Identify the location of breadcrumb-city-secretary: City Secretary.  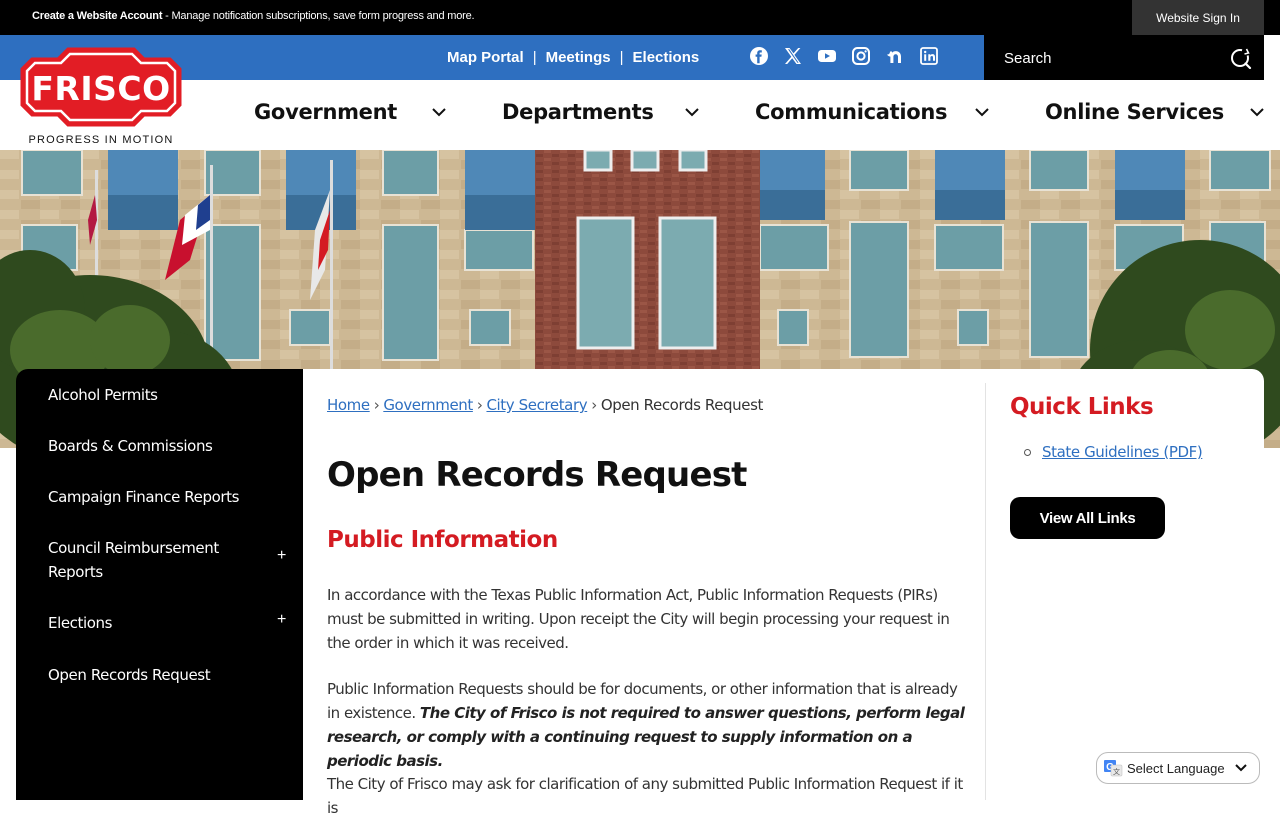
(536, 405).